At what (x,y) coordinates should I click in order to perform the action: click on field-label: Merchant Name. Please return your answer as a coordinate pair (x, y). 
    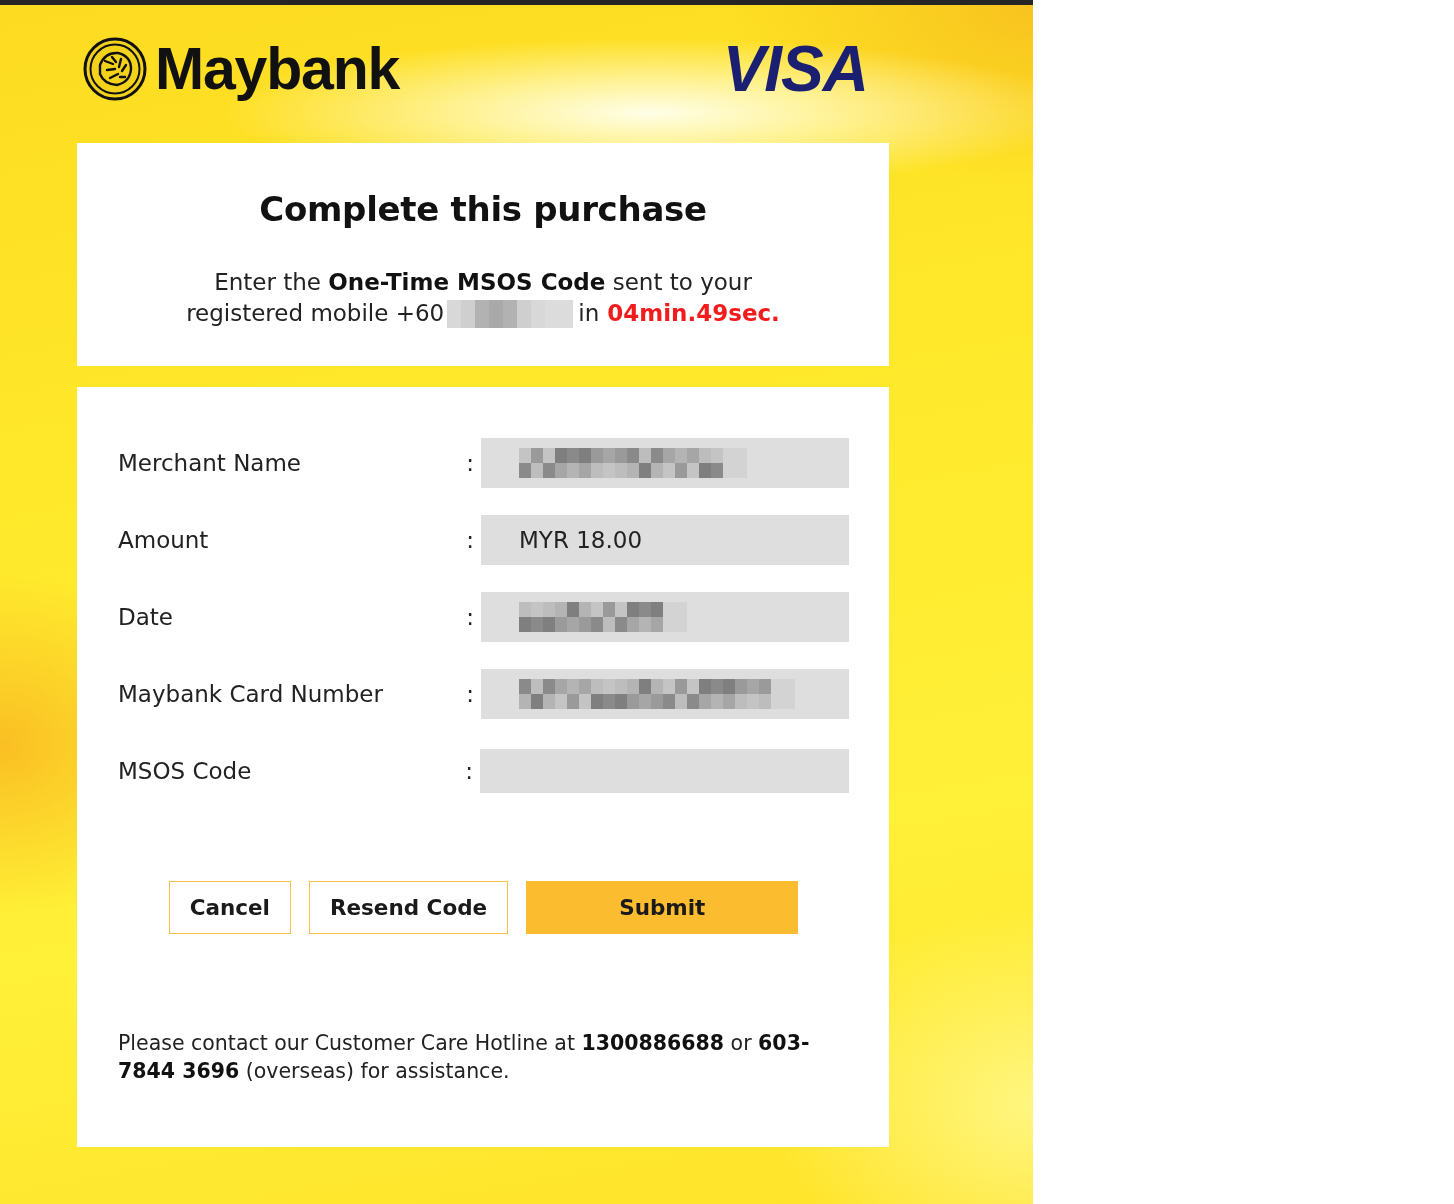
    Looking at the image, I should click on (210, 463).